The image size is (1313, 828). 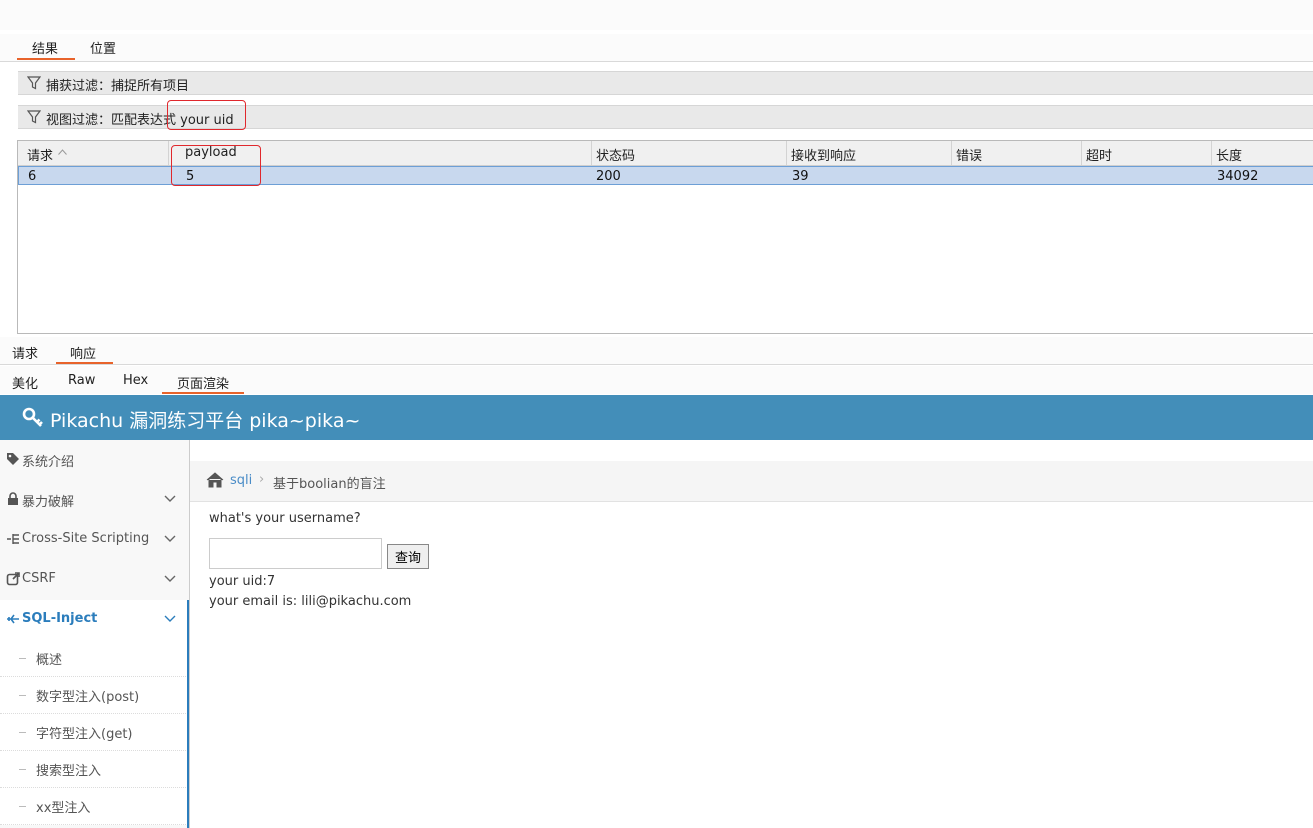 What do you see at coordinates (49, 660) in the screenshot?
I see `submenu-item-label: 概述` at bounding box center [49, 660].